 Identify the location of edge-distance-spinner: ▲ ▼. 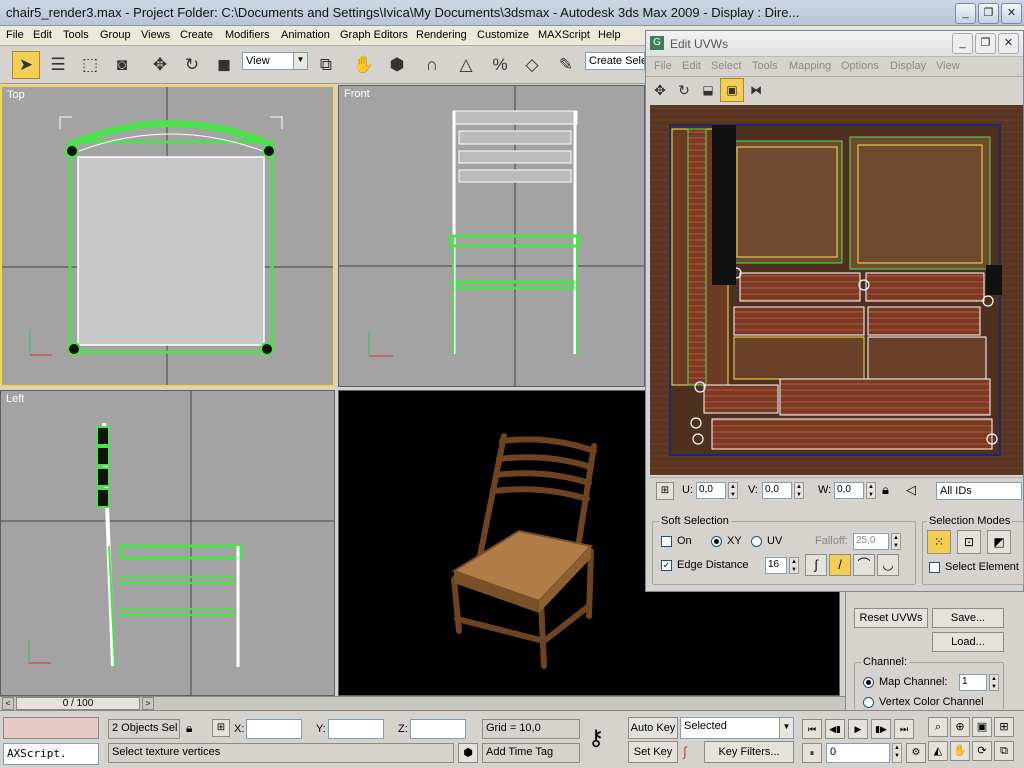
(794, 565).